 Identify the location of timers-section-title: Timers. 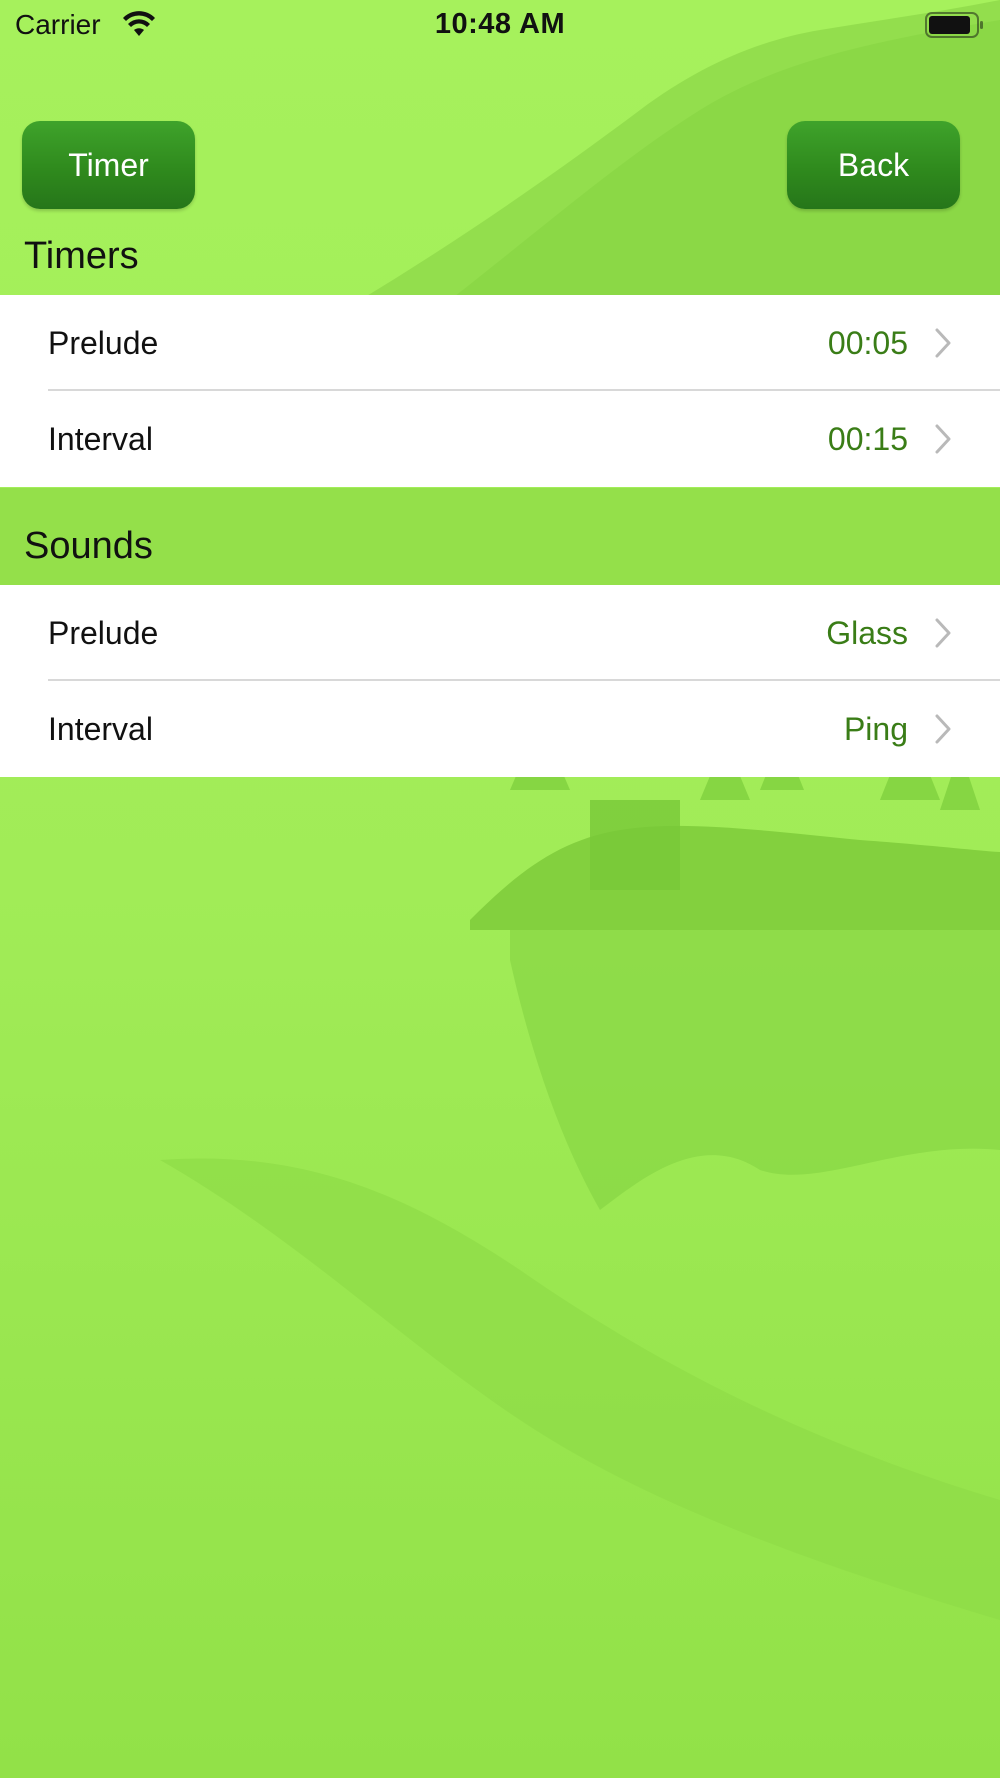
(81, 256).